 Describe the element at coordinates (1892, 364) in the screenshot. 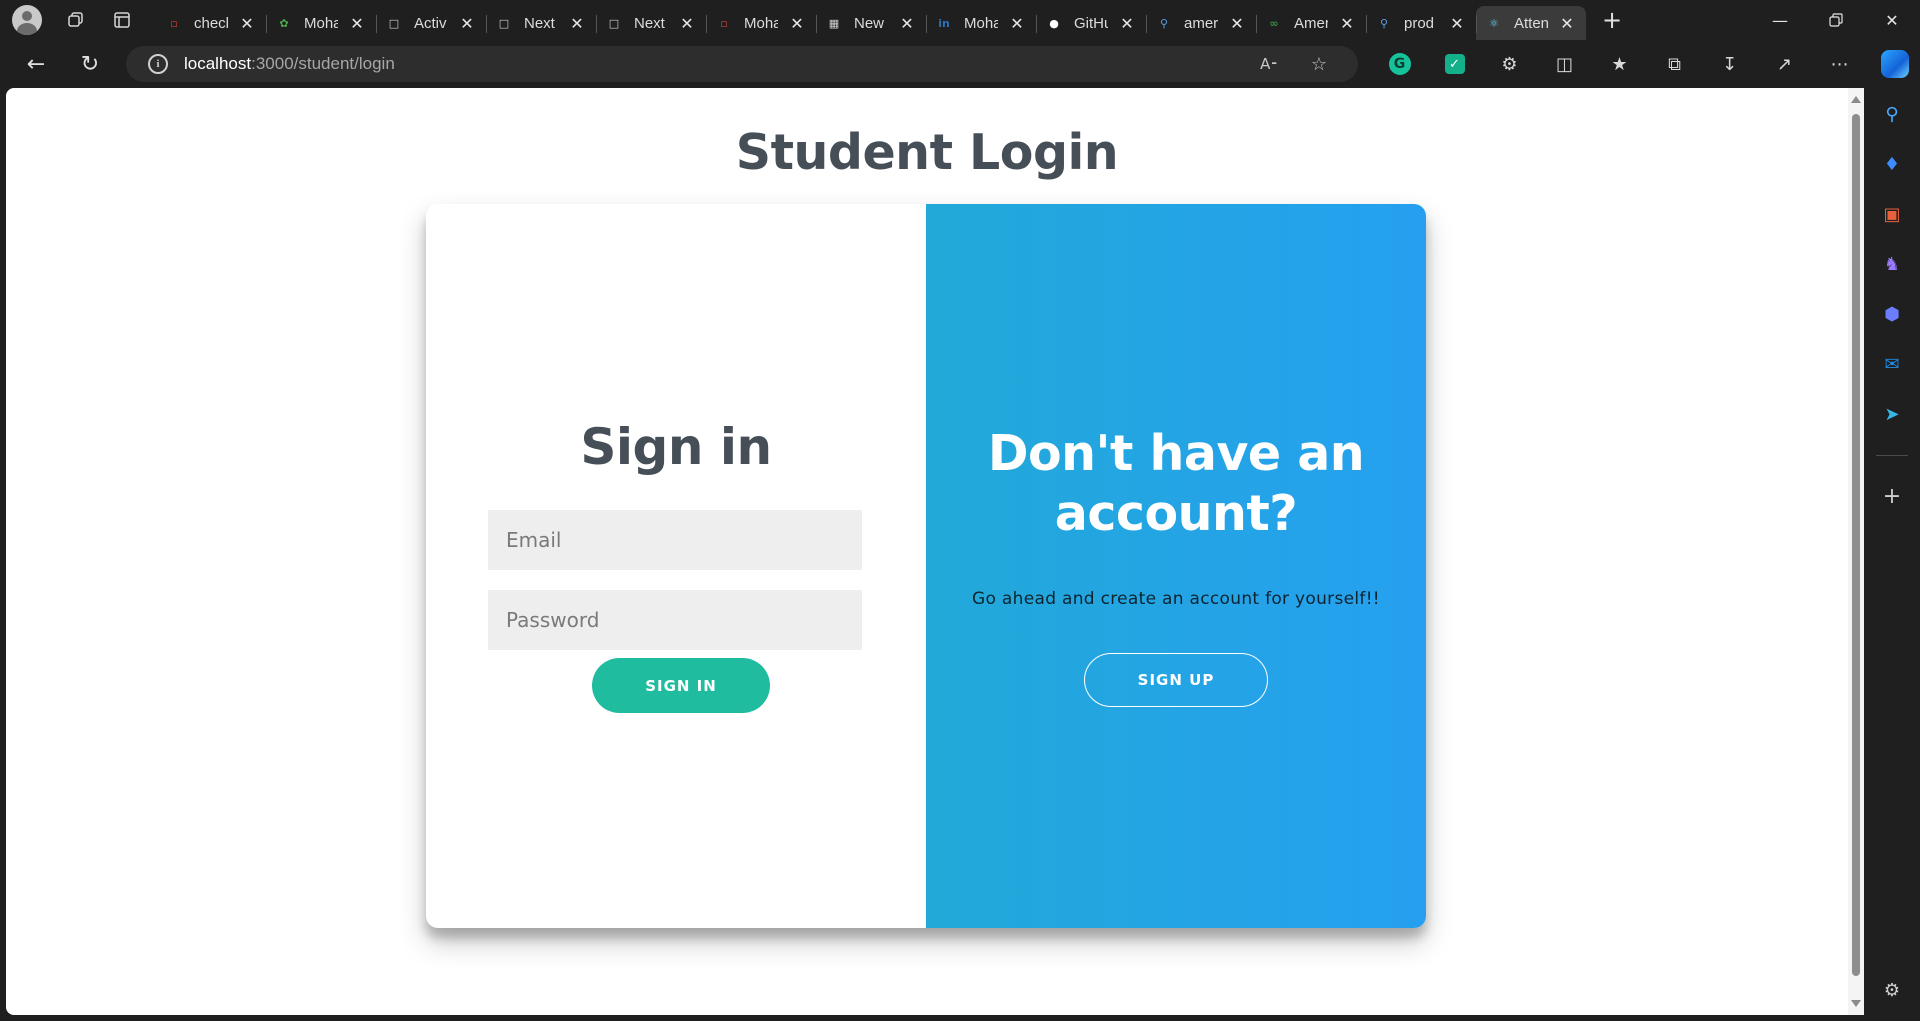

I see `outlook-icon: ✉` at that location.